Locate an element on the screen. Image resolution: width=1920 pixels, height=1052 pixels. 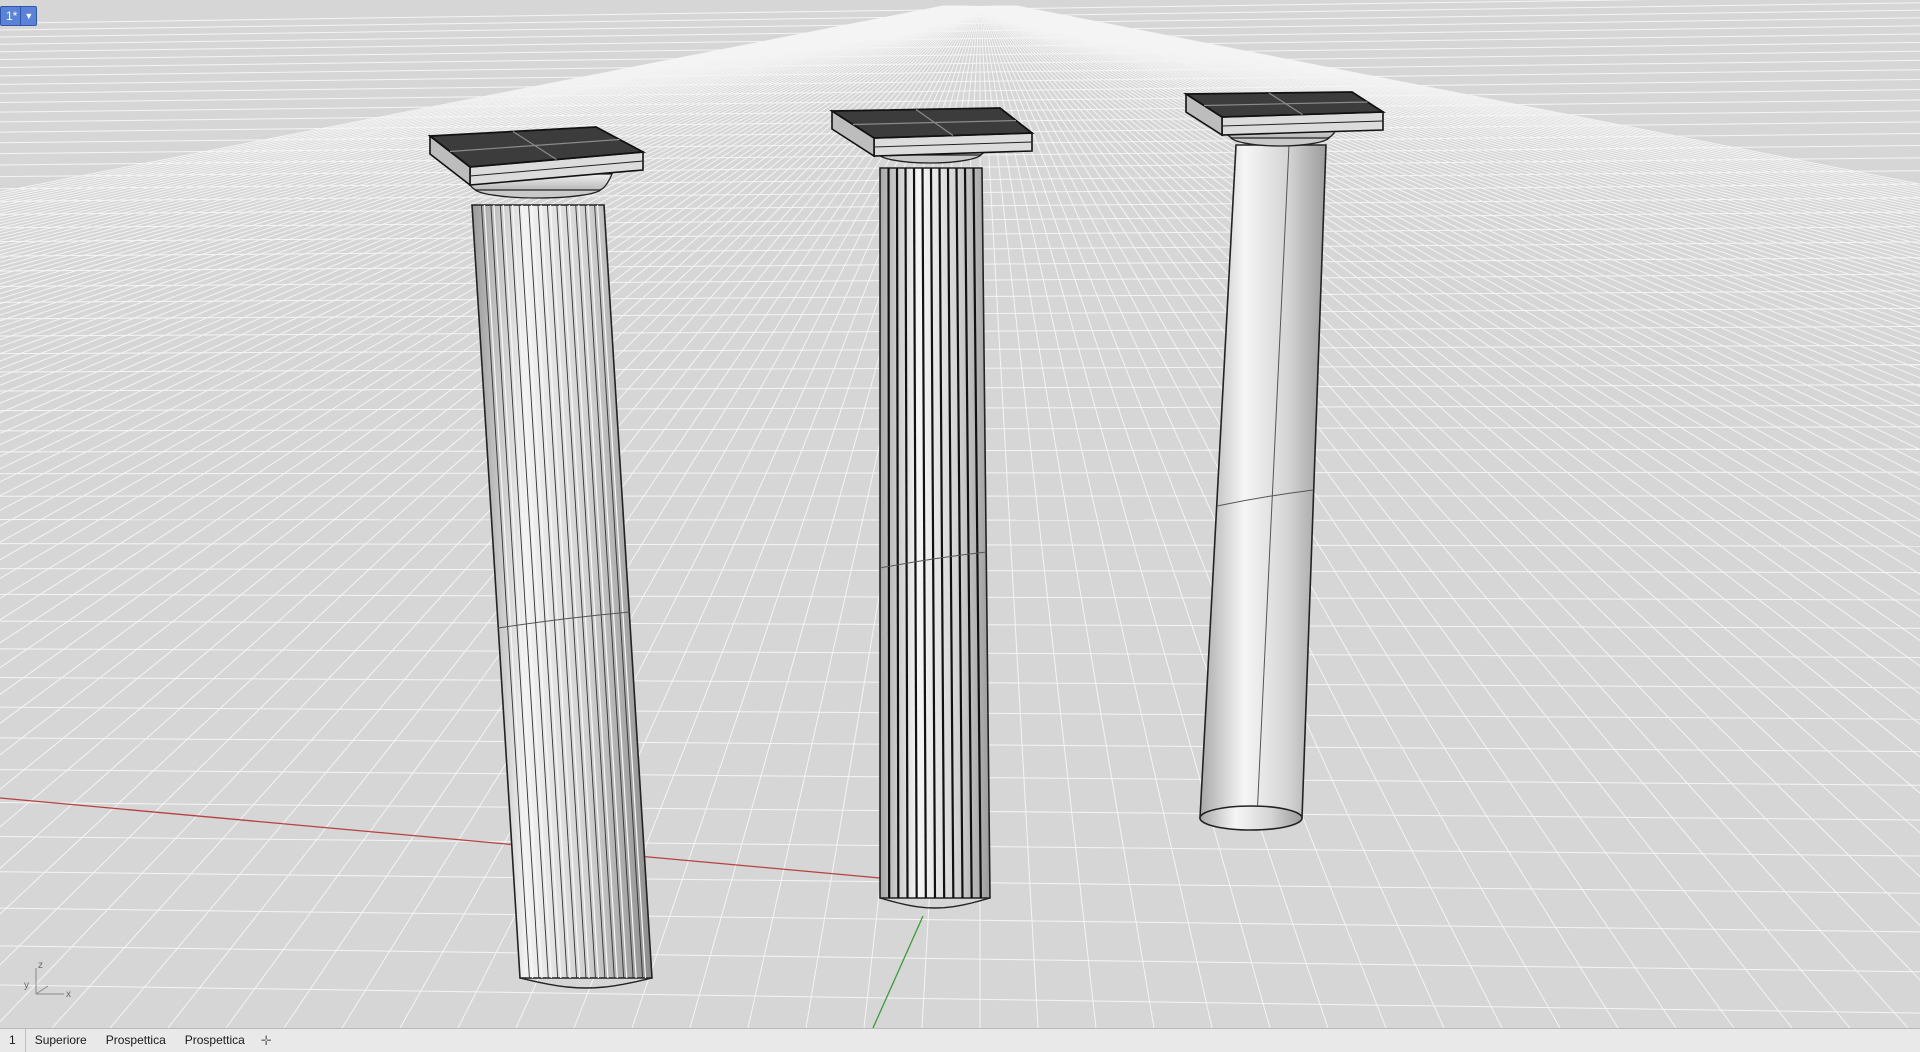
tab-prospettica-2: Prospettica is located at coordinates (215, 1040).